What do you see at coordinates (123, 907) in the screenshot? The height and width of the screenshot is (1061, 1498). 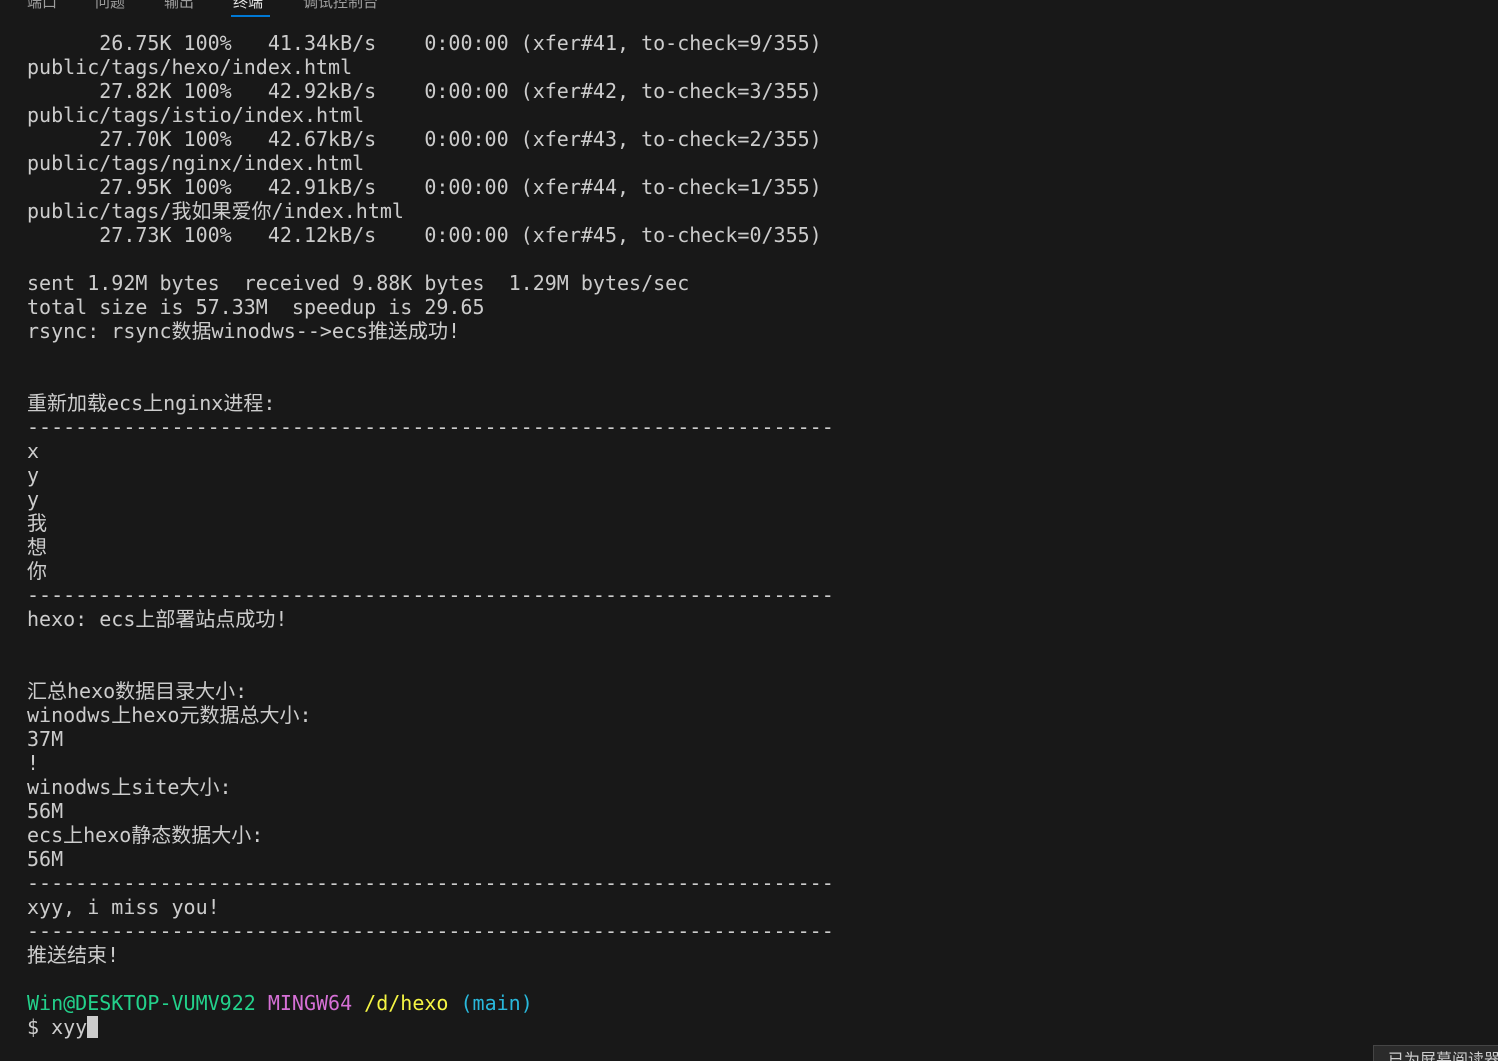 I see `terminal-line: xyy, i miss you!` at bounding box center [123, 907].